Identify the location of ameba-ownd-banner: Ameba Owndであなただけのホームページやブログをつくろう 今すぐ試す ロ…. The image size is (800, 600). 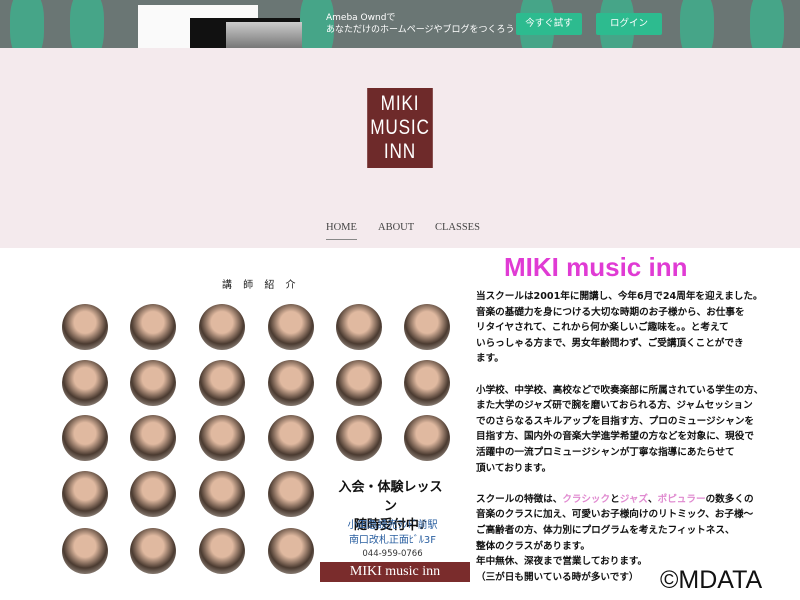
(400, 24).